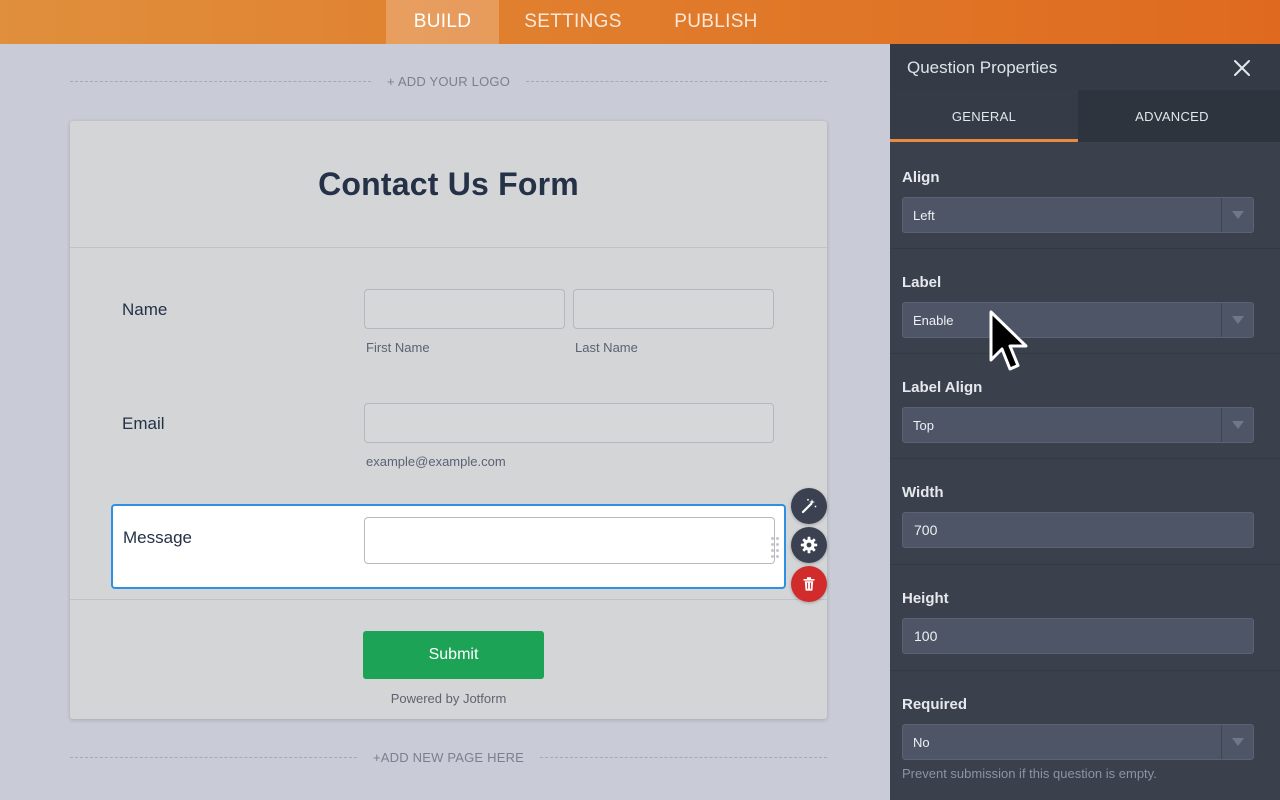  I want to click on delete-field-button, so click(809, 584).